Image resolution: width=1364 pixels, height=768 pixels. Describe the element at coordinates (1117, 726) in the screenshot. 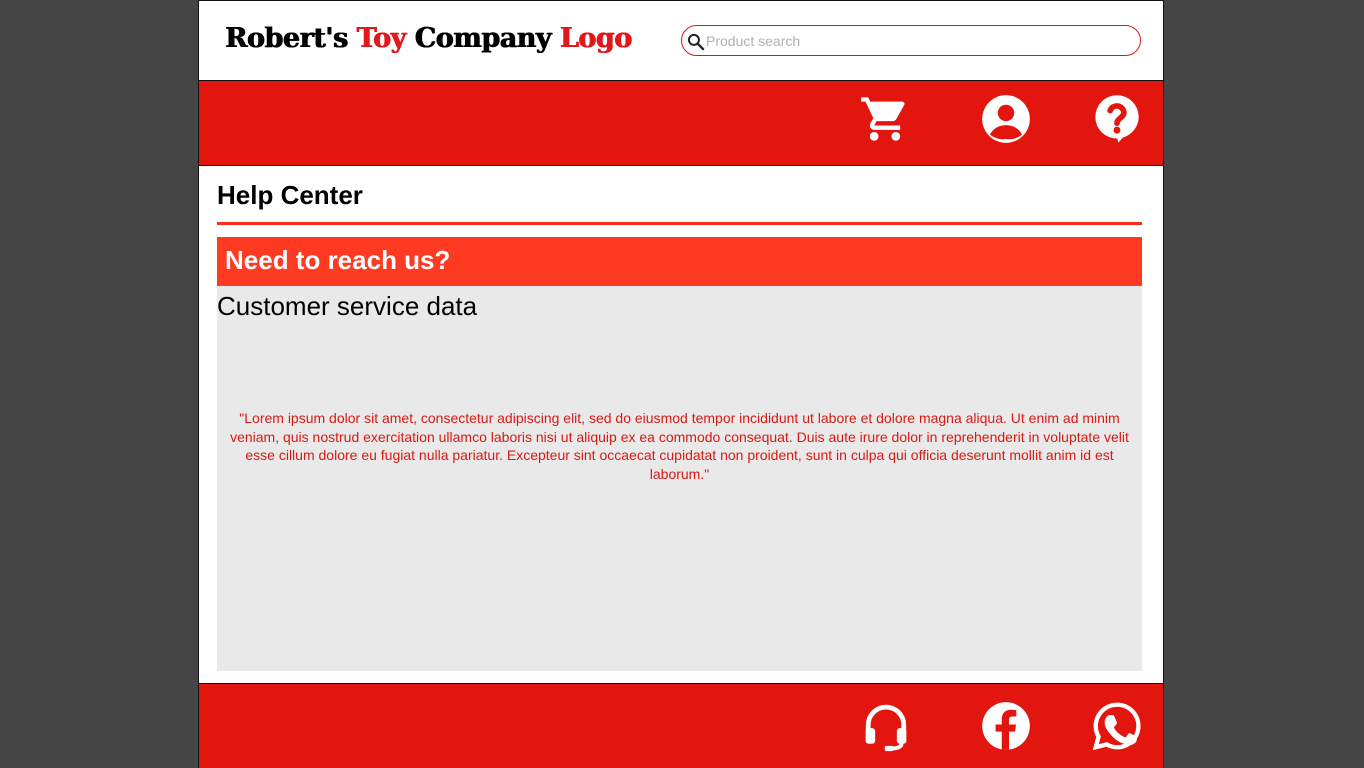

I see `whatsapp-icon` at that location.